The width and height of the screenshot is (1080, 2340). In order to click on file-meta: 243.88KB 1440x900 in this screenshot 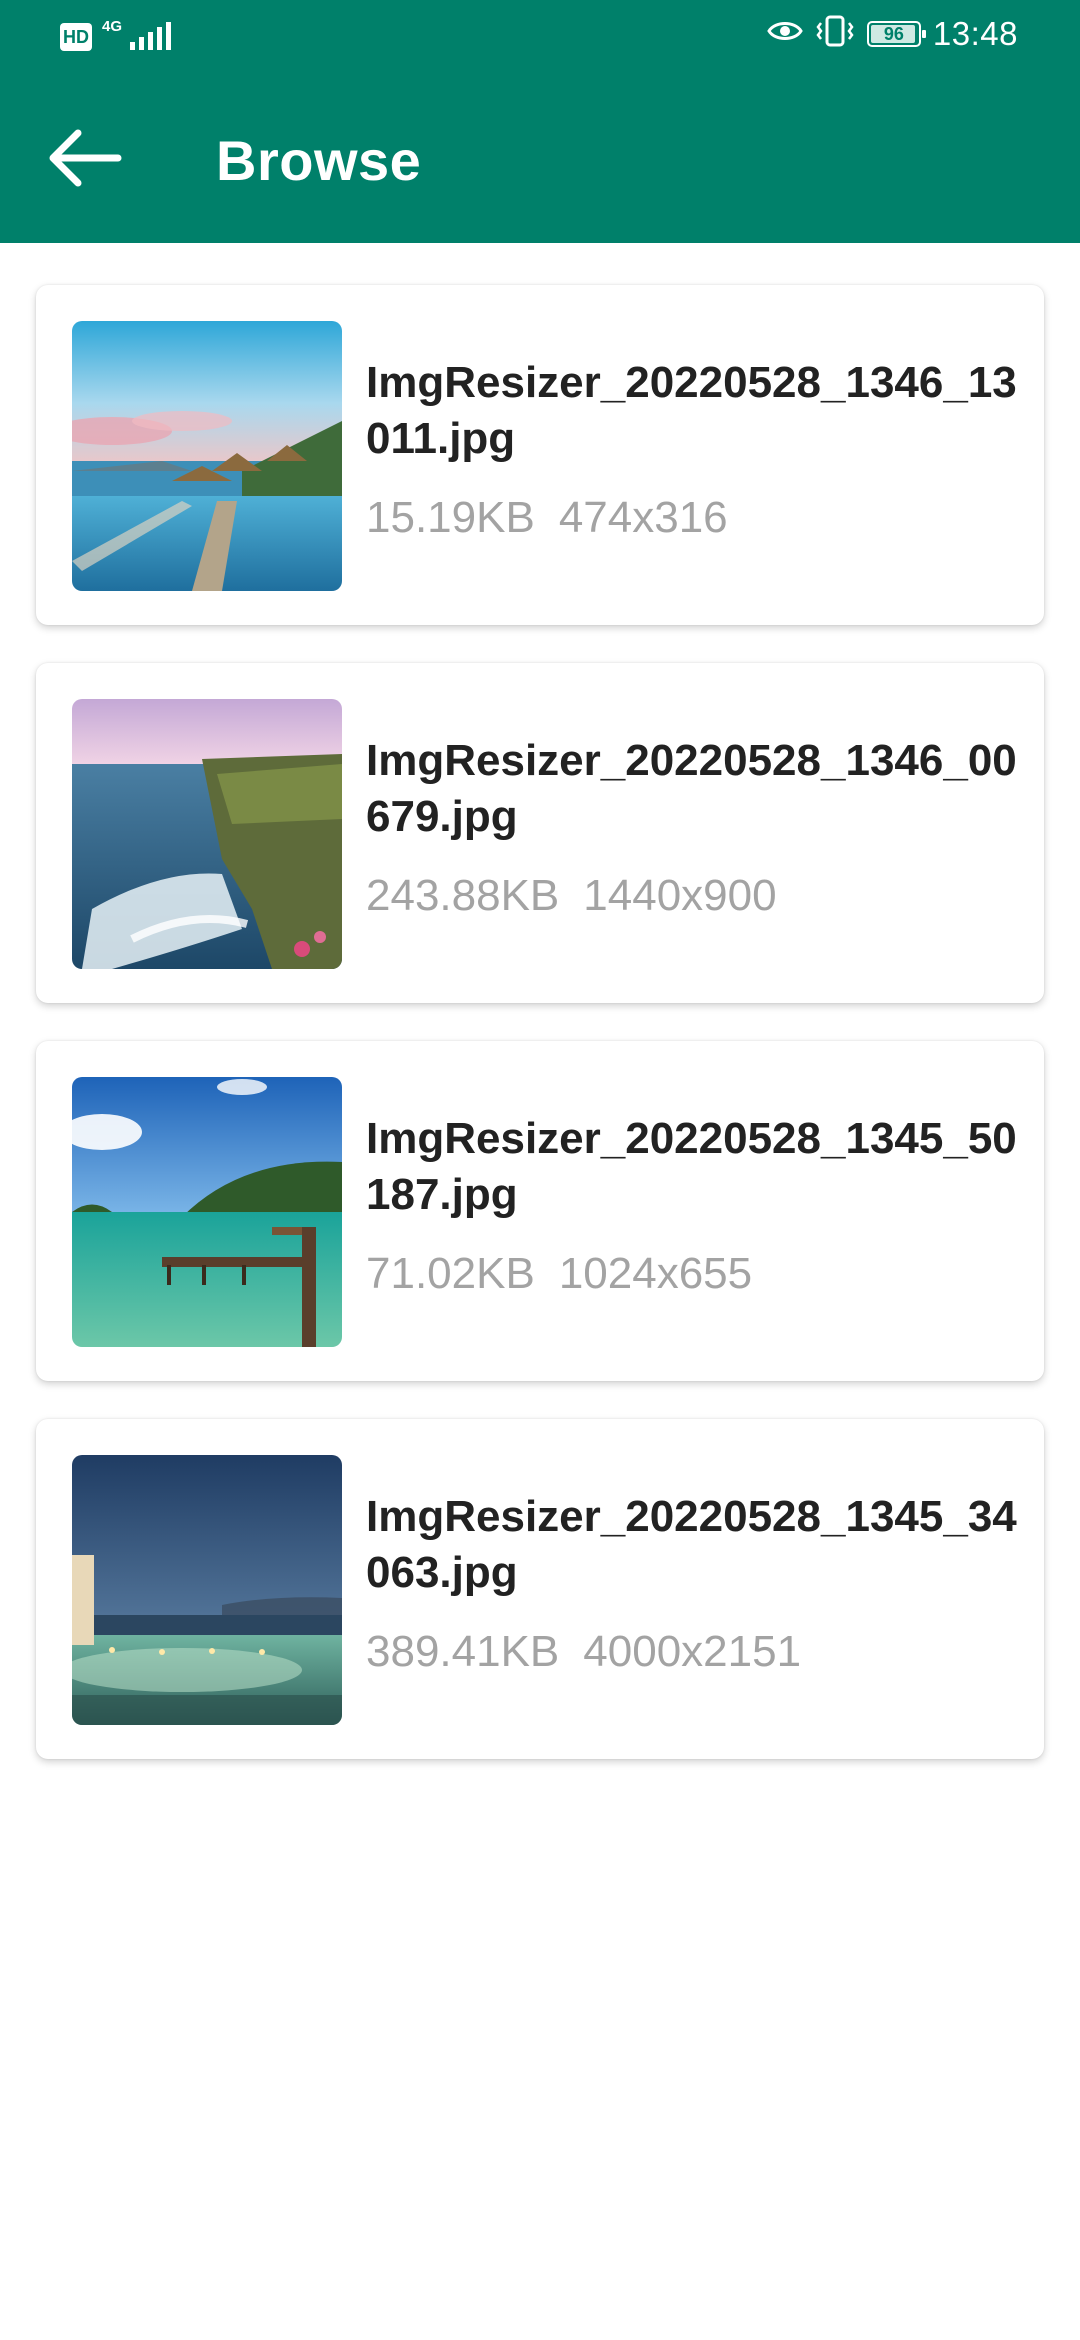, I will do `click(696, 896)`.